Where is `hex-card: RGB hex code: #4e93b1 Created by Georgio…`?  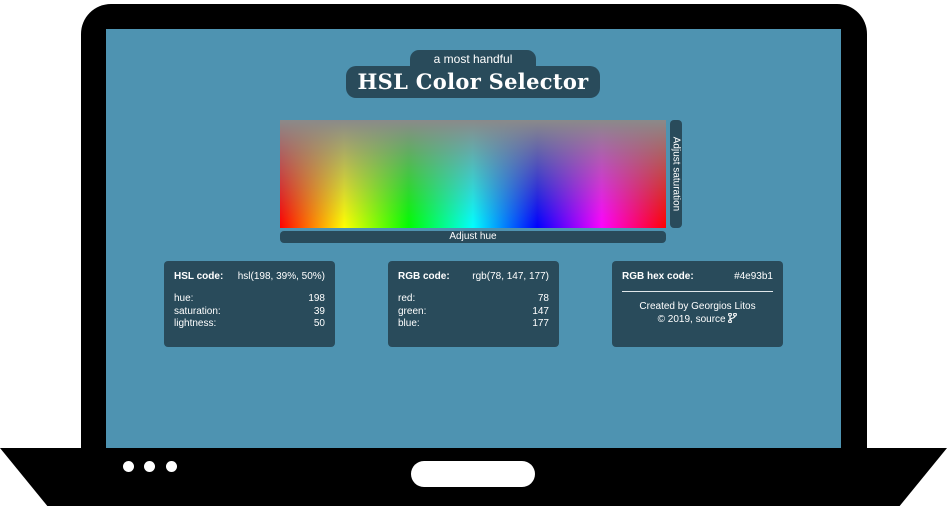 hex-card: RGB hex code: #4e93b1 Created by Georgio… is located at coordinates (697, 304).